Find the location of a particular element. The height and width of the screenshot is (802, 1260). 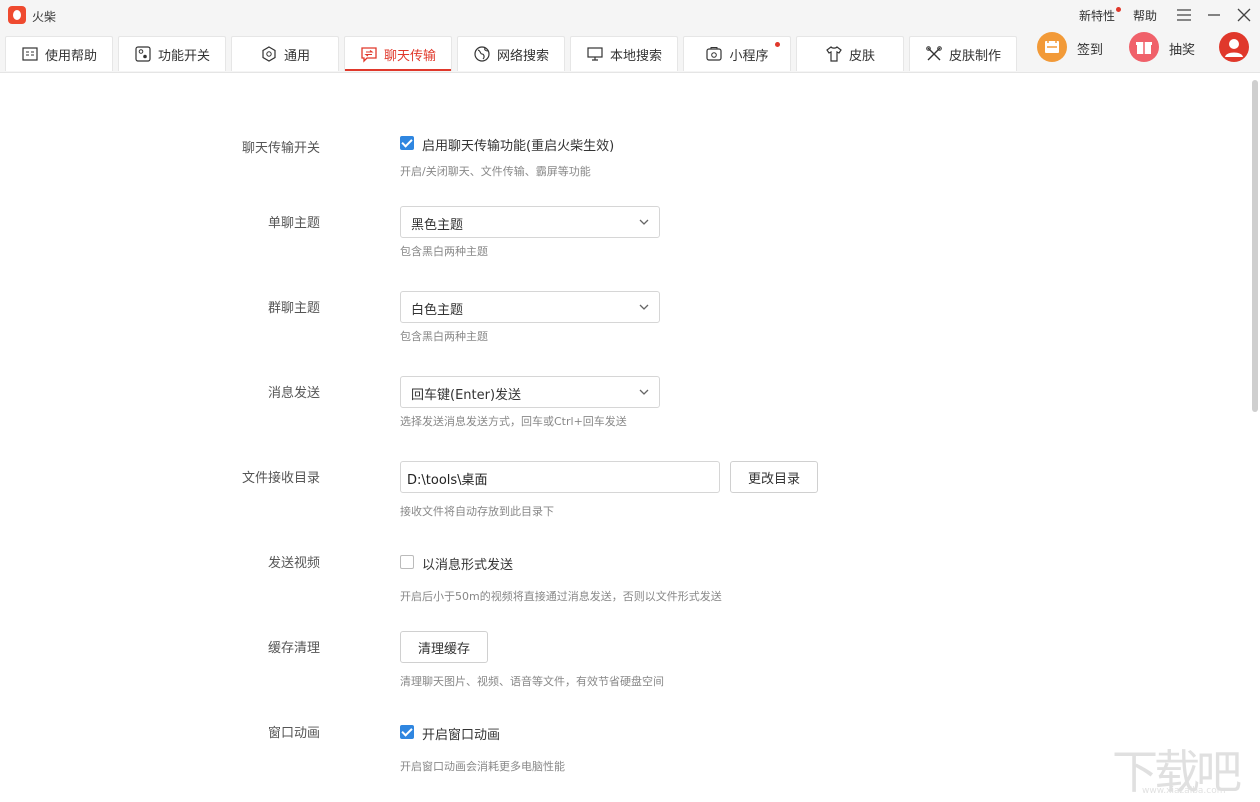

tab-skin-maker: 皮肤制作 is located at coordinates (963, 53).